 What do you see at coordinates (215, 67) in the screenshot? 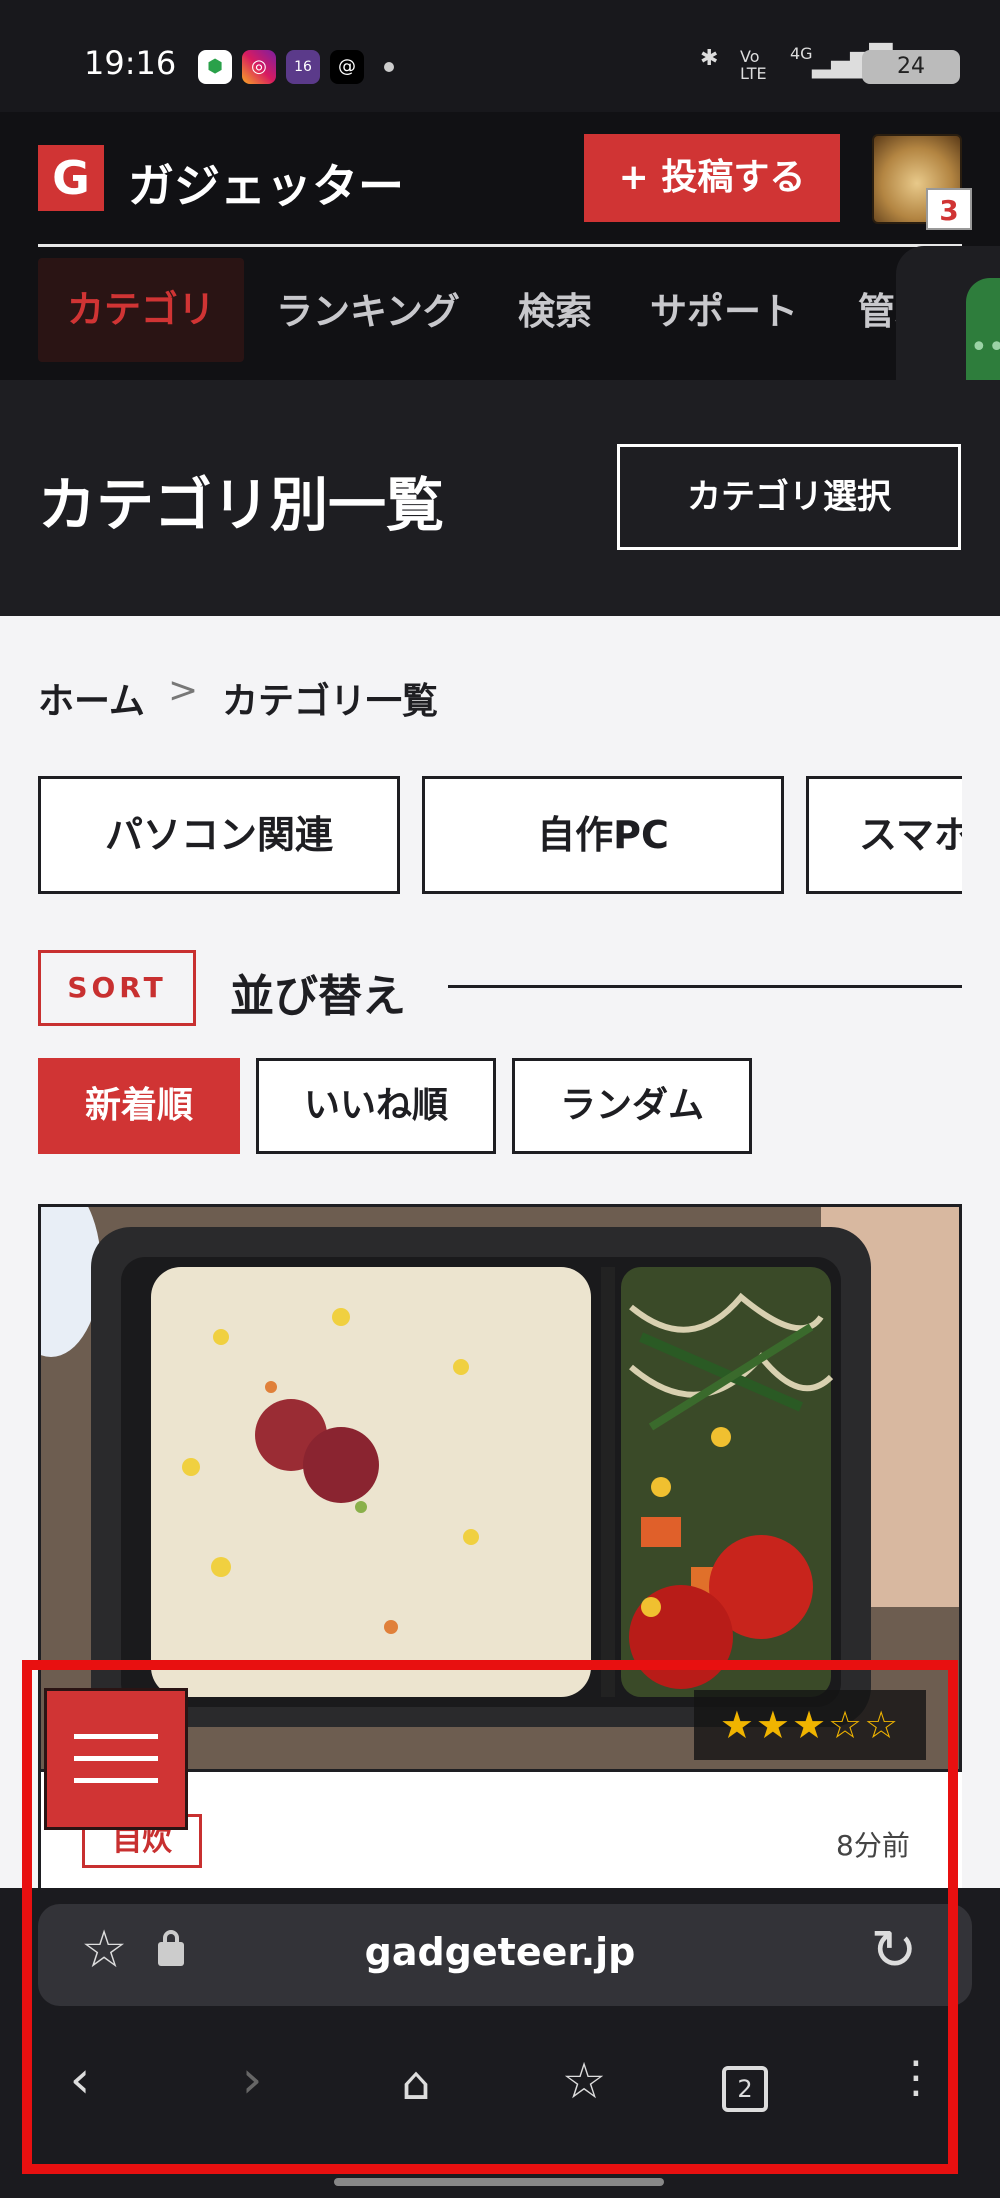
I see `shield-app-icon: ⬢` at bounding box center [215, 67].